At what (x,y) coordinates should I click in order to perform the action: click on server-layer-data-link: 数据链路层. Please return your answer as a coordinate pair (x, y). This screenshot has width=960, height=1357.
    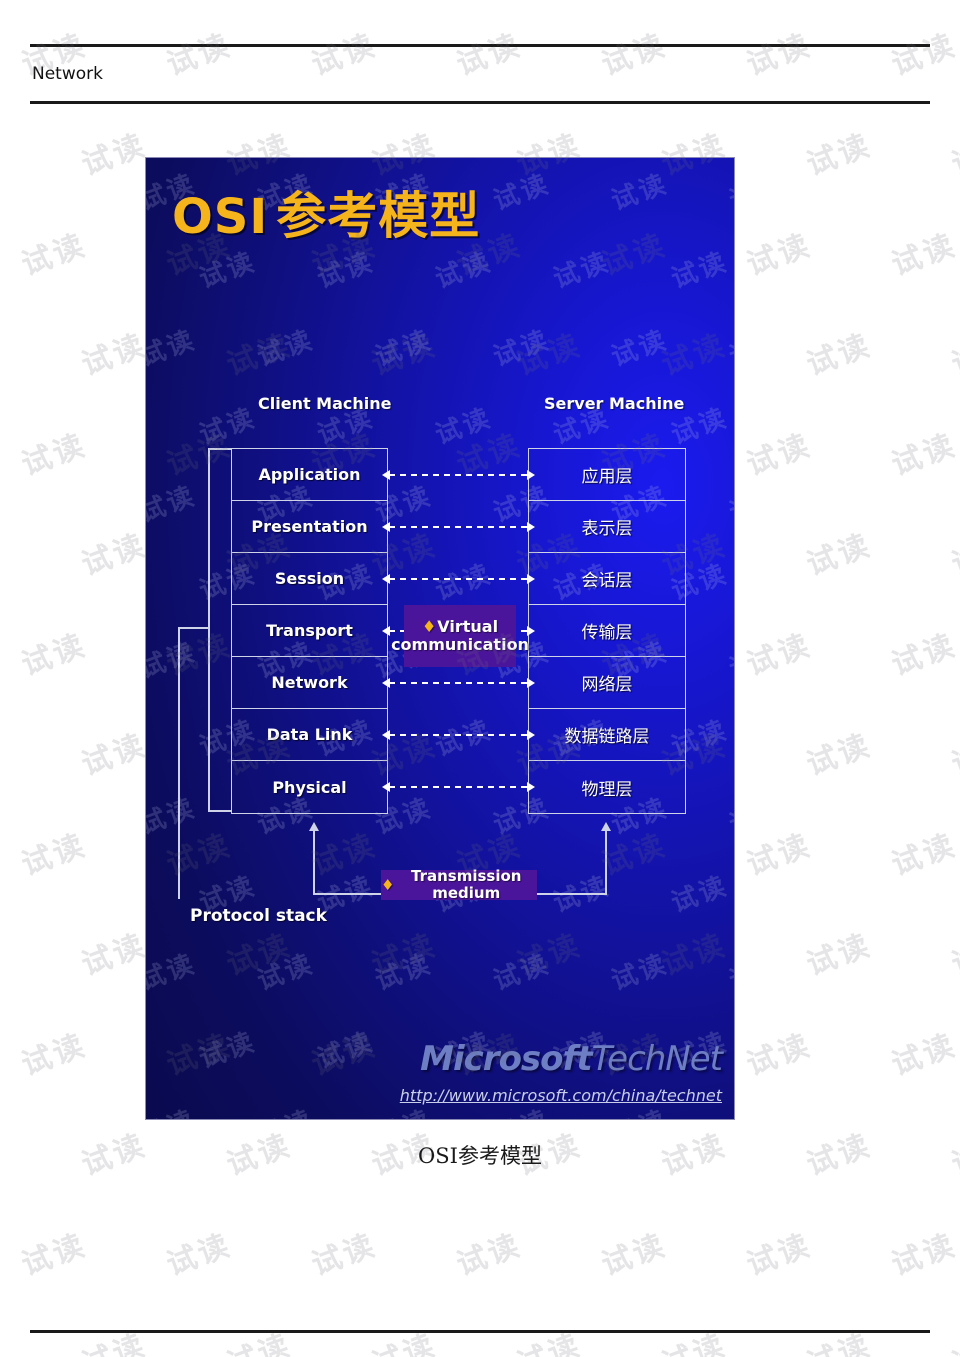
    Looking at the image, I should click on (607, 735).